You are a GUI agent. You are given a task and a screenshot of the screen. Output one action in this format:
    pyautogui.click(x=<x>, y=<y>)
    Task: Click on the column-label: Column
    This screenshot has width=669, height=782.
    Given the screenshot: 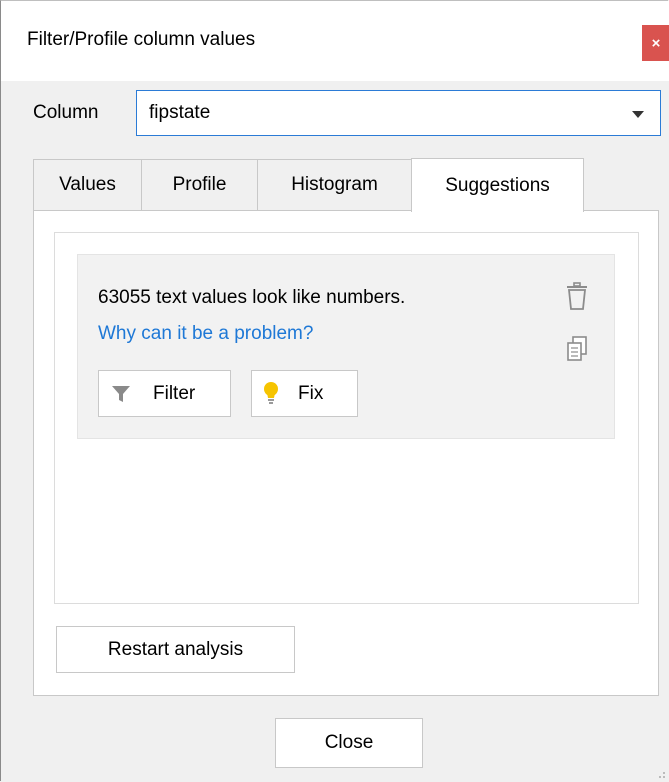 What is the action you would take?
    pyautogui.click(x=66, y=112)
    